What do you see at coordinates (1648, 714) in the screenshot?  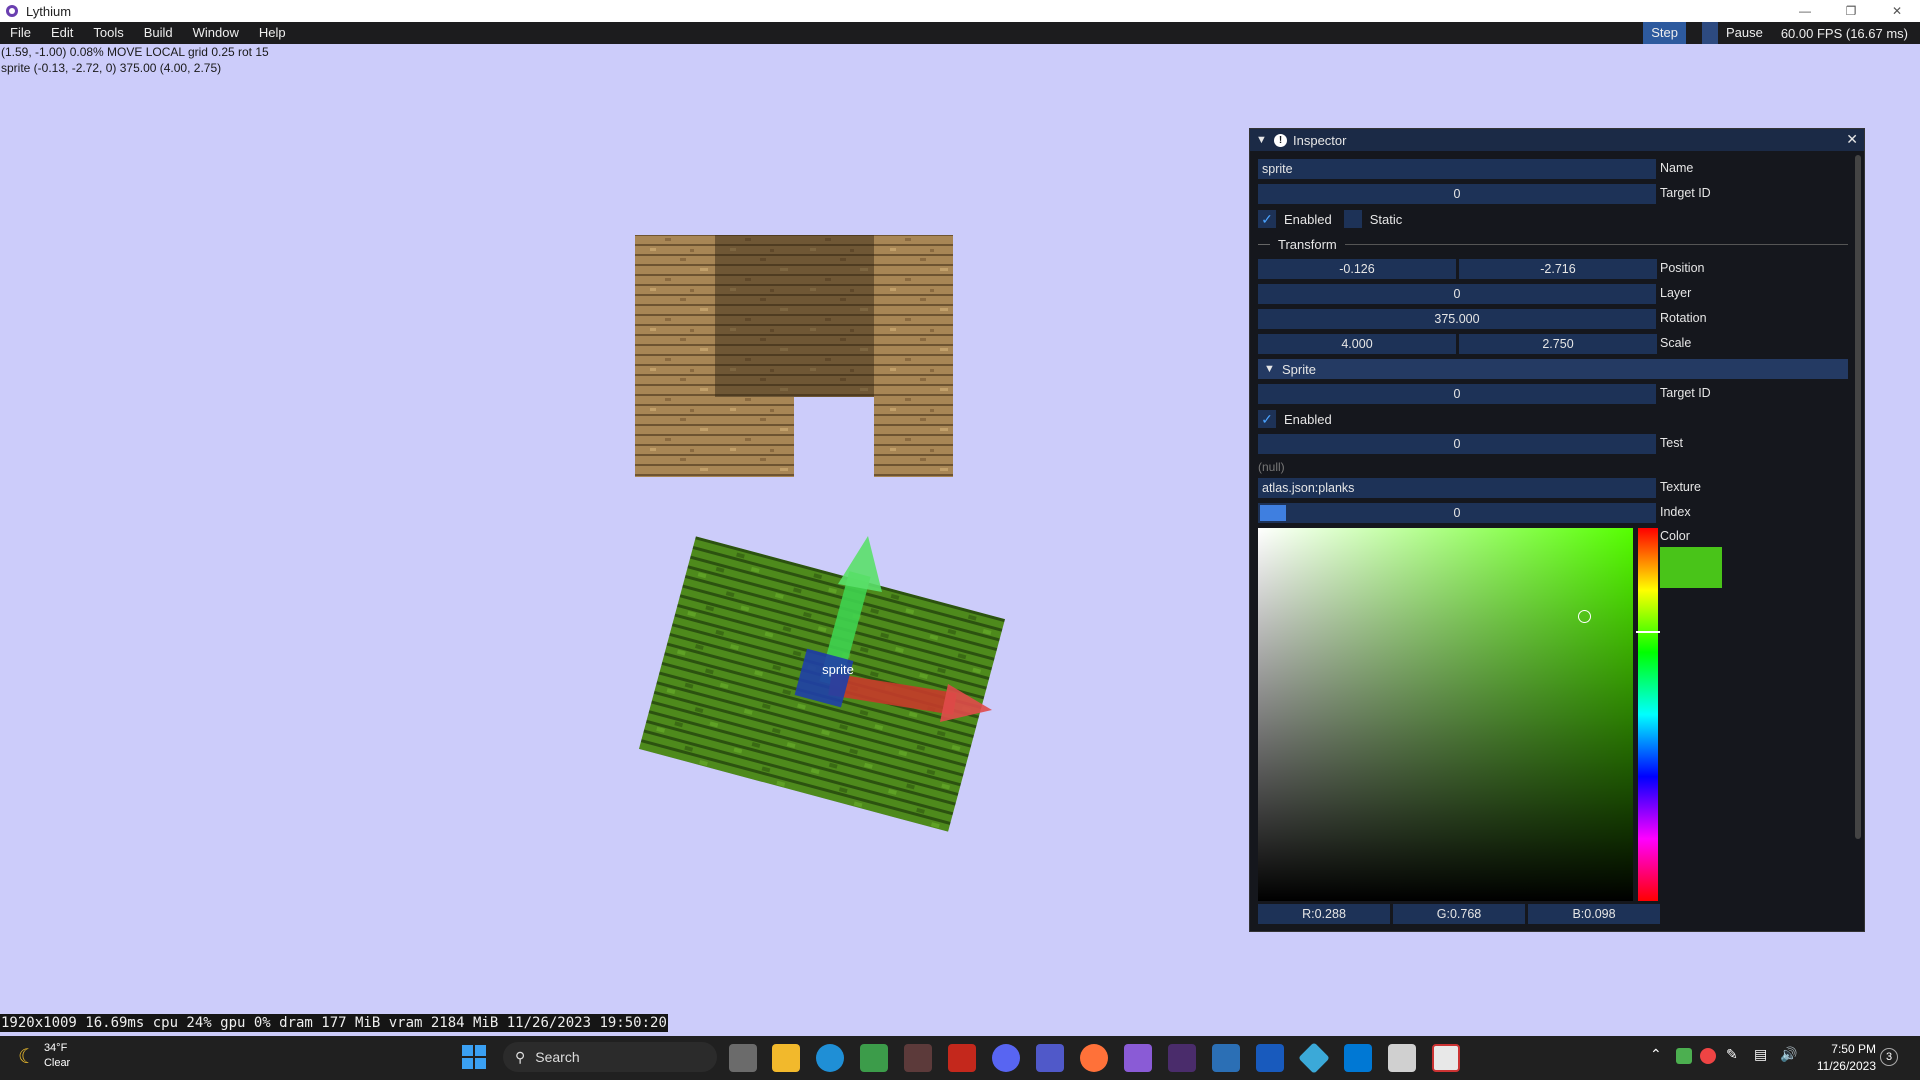 I see `hue-slider` at bounding box center [1648, 714].